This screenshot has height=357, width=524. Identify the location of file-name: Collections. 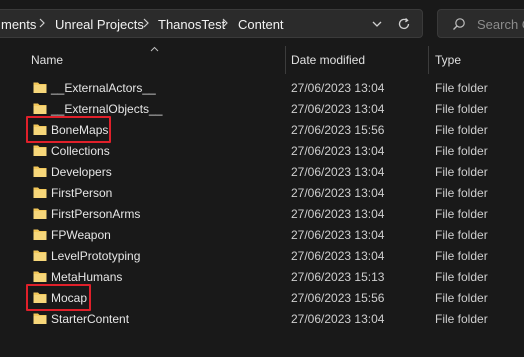
(80, 151).